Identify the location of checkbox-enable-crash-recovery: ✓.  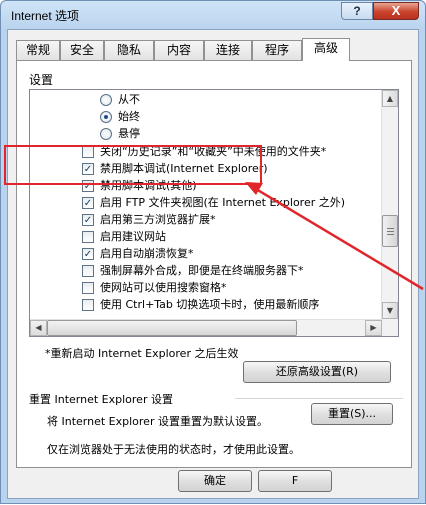
(88, 254).